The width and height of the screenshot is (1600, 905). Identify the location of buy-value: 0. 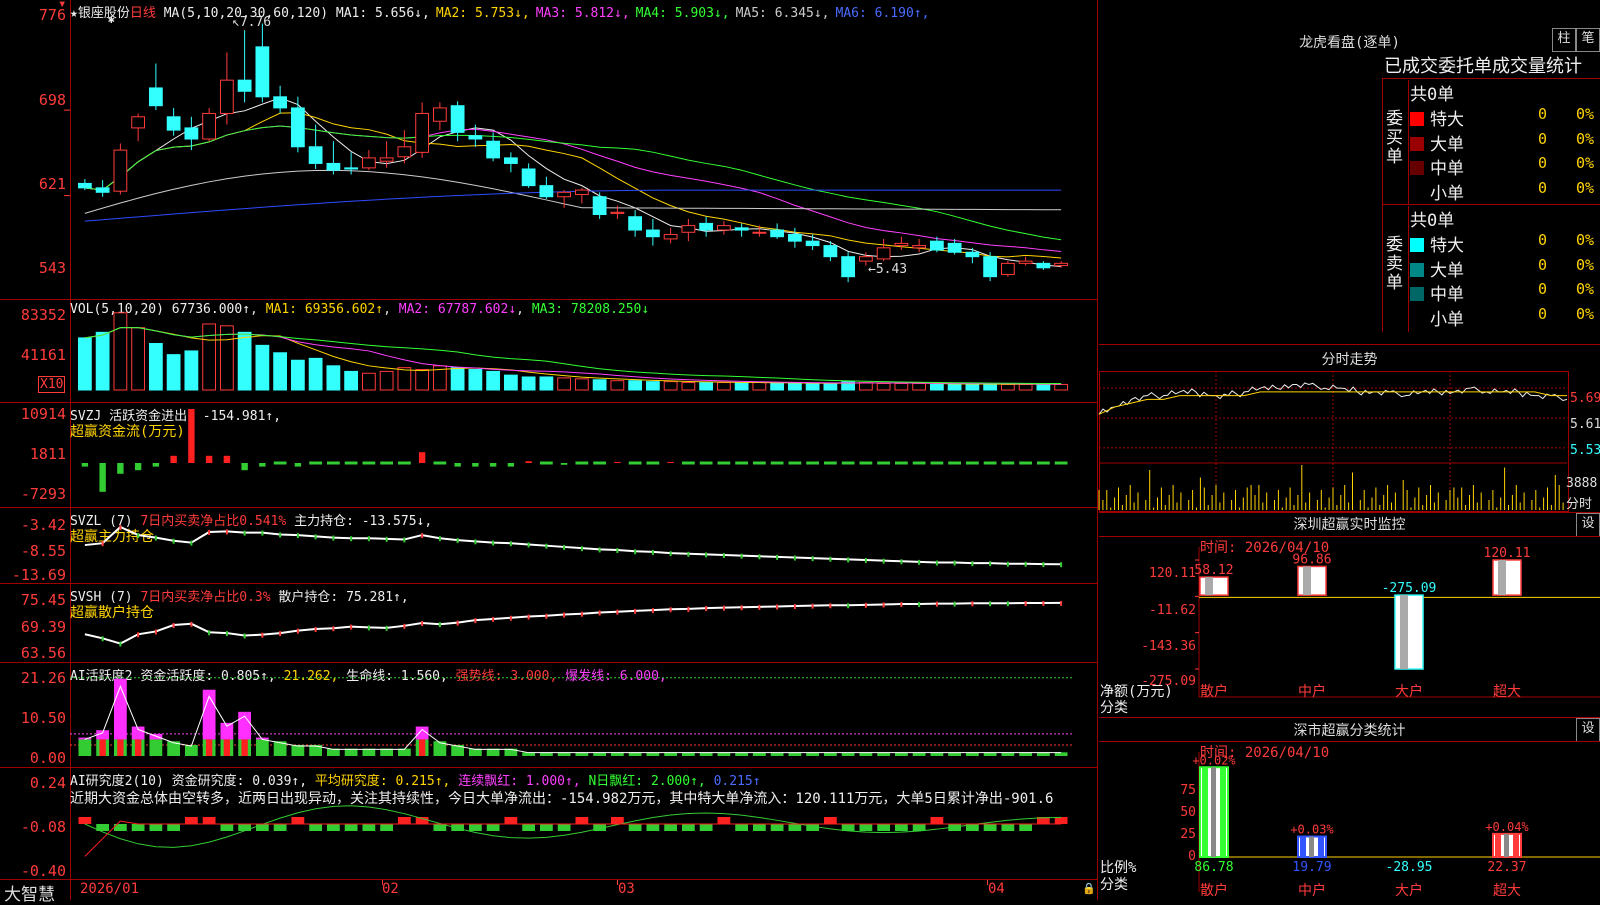
(1543, 163).